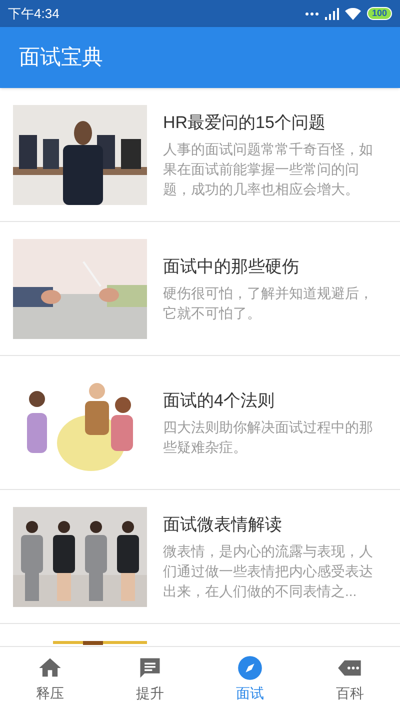  I want to click on article-summary: 人事的面试问题常常千奇百怪，如果在面试前能掌握一些常问的问题，成功的几率也相应会增大。, so click(268, 170).